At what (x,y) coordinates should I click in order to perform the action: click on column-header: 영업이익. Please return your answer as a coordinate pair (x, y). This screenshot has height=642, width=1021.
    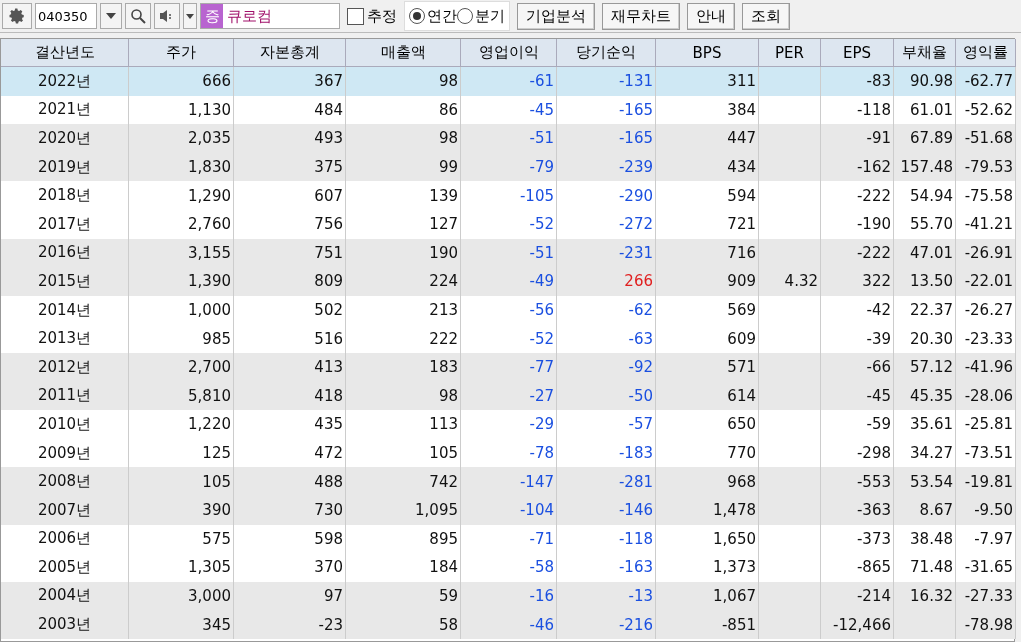
    Looking at the image, I should click on (509, 53).